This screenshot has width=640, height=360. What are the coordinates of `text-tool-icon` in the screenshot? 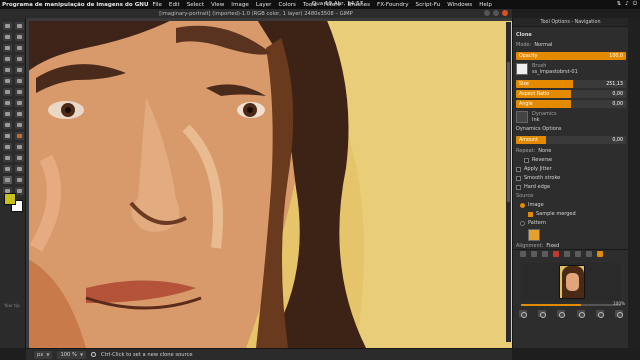 It's located at (7, 136).